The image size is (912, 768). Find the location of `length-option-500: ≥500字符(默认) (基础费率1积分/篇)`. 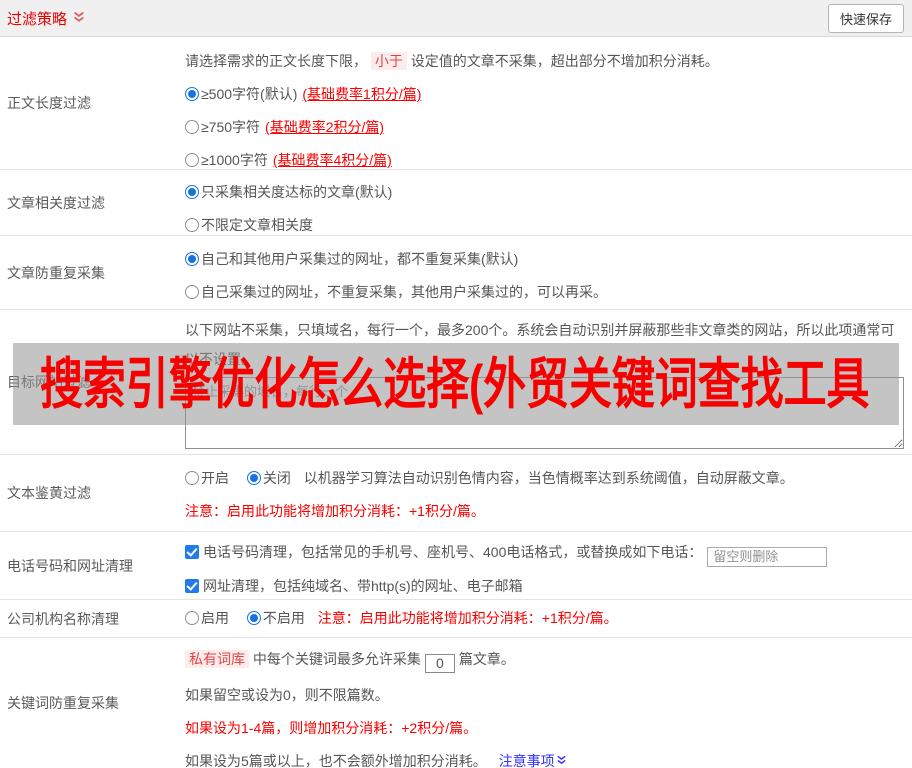

length-option-500: ≥500字符(默认) (基础费率1积分/篇) is located at coordinates (545, 94).